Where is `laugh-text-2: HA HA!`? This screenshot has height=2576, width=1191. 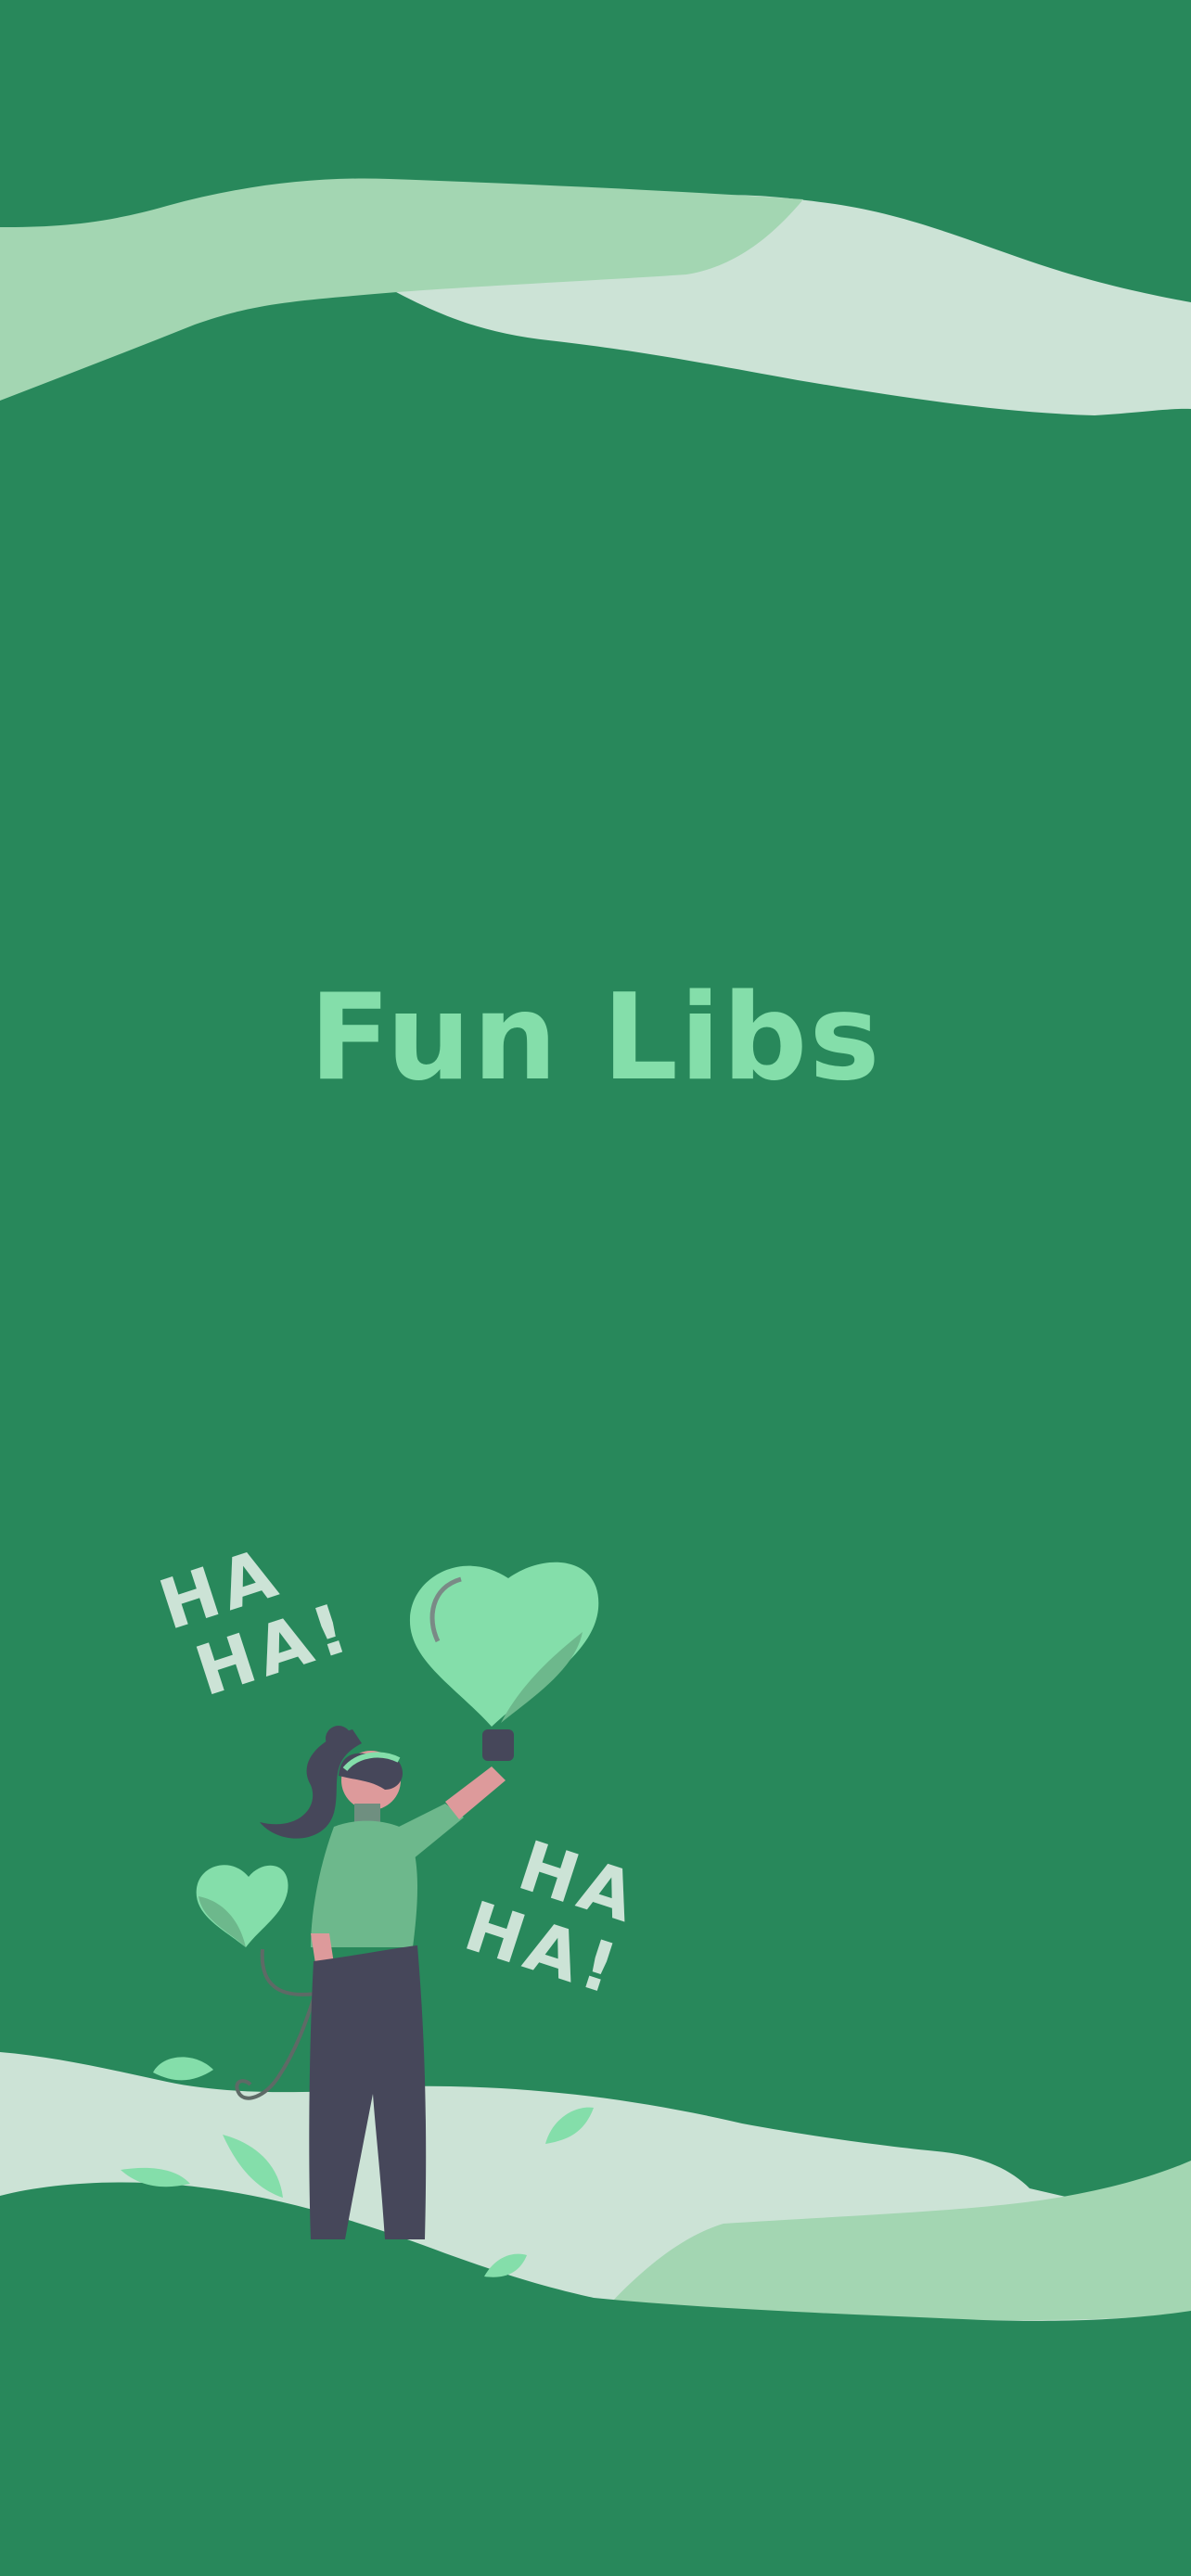
laugh-text-2: HA HA! is located at coordinates (552, 1918).